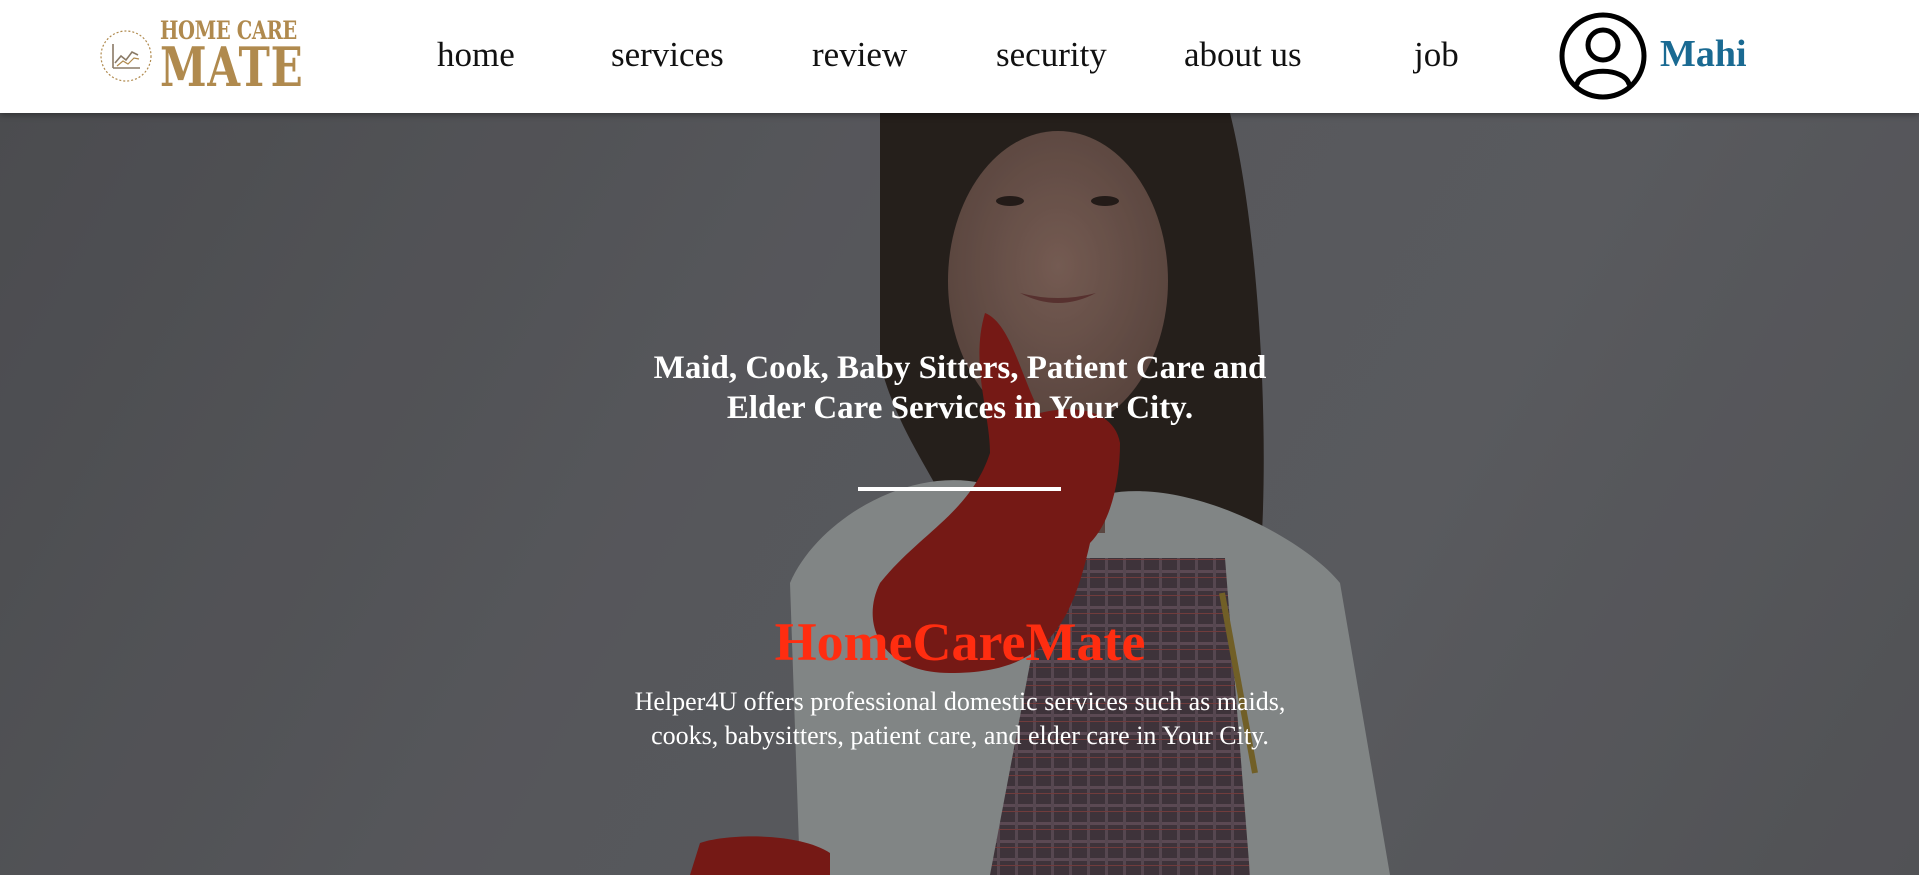  I want to click on logo-text-bottom: MATE, so click(232, 67).